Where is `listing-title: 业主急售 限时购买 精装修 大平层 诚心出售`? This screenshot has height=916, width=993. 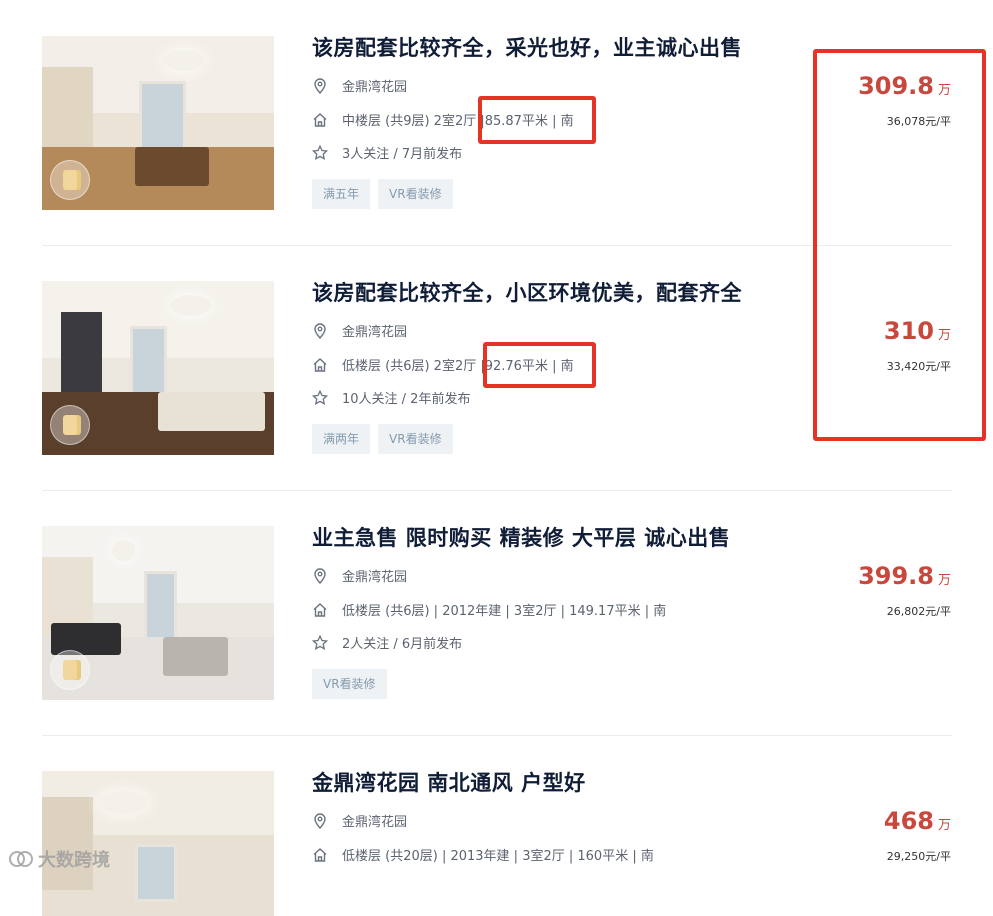
listing-title: 业主急售 限时购买 精装修 大平层 诚心出售 is located at coordinates (521, 537).